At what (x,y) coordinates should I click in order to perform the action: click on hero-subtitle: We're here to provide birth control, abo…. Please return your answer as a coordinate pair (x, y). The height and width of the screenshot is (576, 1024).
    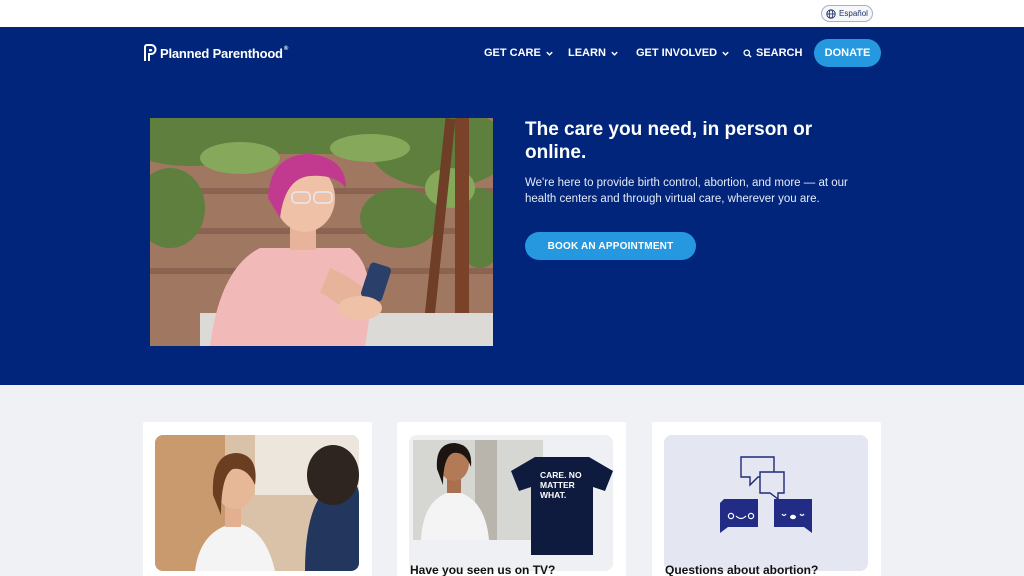
    Looking at the image, I should click on (686, 191).